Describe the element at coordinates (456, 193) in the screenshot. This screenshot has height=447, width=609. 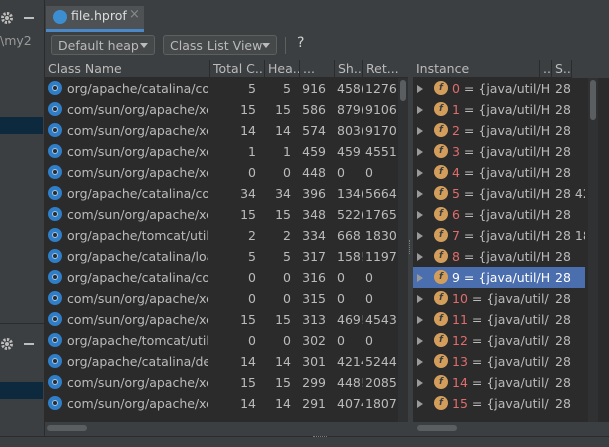
I see `instance-index: 5` at that location.